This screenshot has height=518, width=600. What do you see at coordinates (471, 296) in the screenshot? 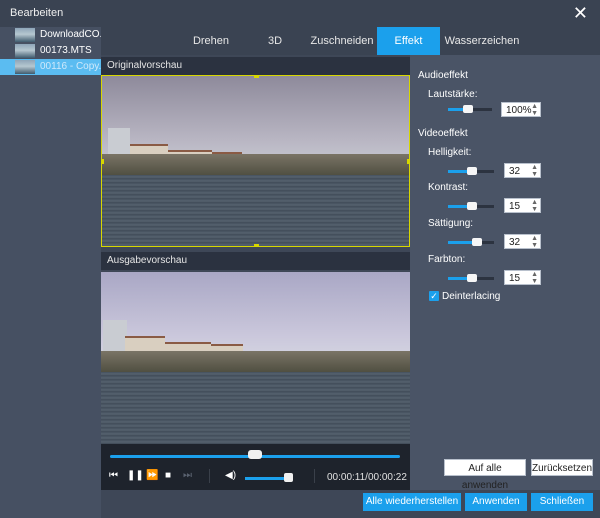
I see `deinterlace-label: Deinterlacing` at bounding box center [471, 296].